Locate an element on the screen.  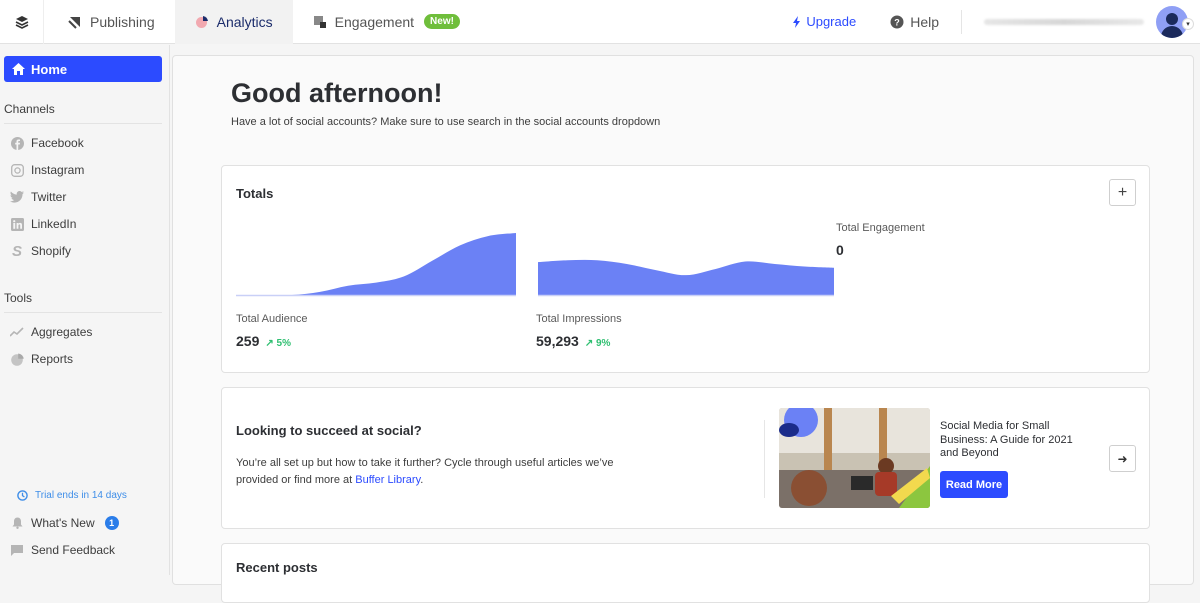
sidebar-item-twitter: Twitter is located at coordinates (38, 197).